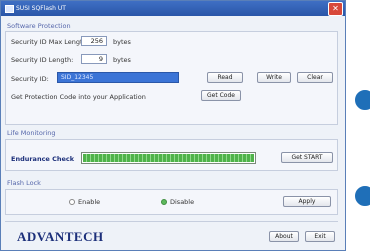  Describe the element at coordinates (94, 41) in the screenshot. I see `security-id-max-length-field: 256` at that location.